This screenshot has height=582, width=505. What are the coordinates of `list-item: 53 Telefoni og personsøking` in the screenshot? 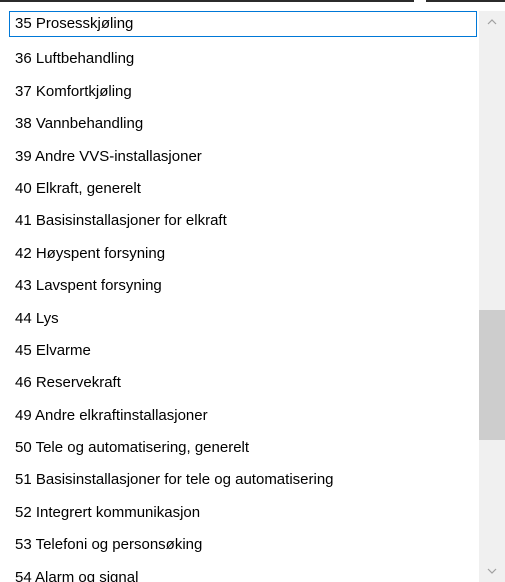 It's located at (243, 545).